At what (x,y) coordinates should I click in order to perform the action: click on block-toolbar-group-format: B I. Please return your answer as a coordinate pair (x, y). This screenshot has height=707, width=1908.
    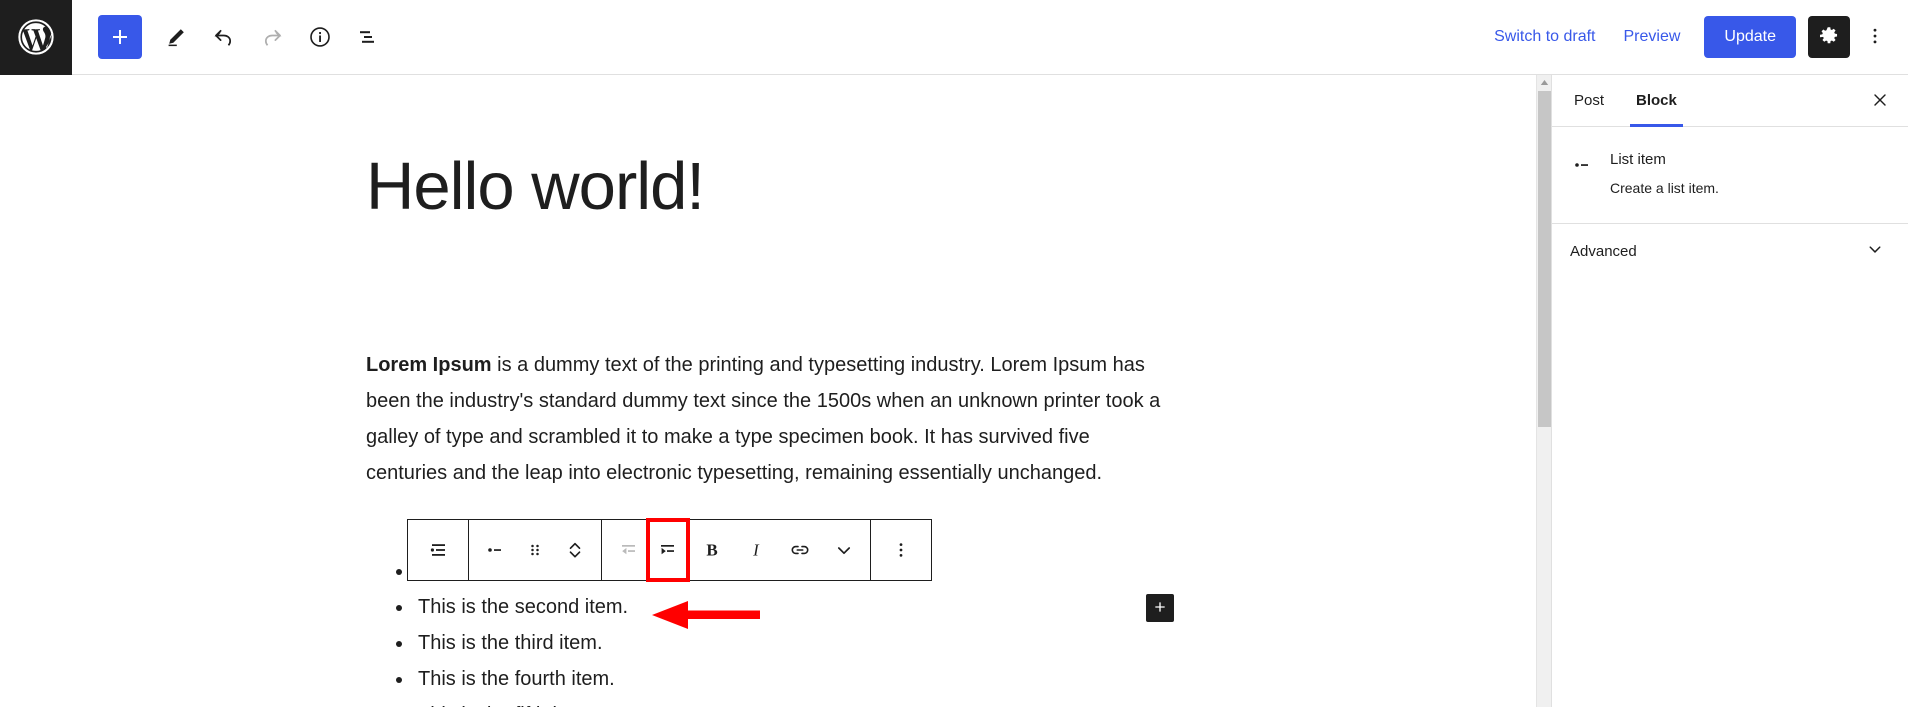
    Looking at the image, I should click on (735, 550).